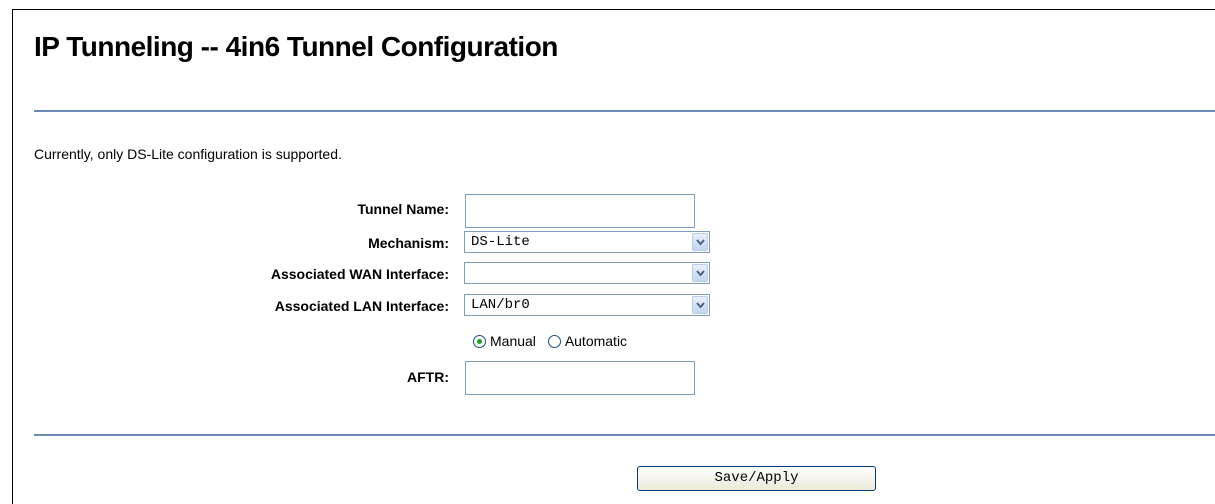 This screenshot has width=1215, height=504. I want to click on radio-automatic: Automatic, so click(587, 341).